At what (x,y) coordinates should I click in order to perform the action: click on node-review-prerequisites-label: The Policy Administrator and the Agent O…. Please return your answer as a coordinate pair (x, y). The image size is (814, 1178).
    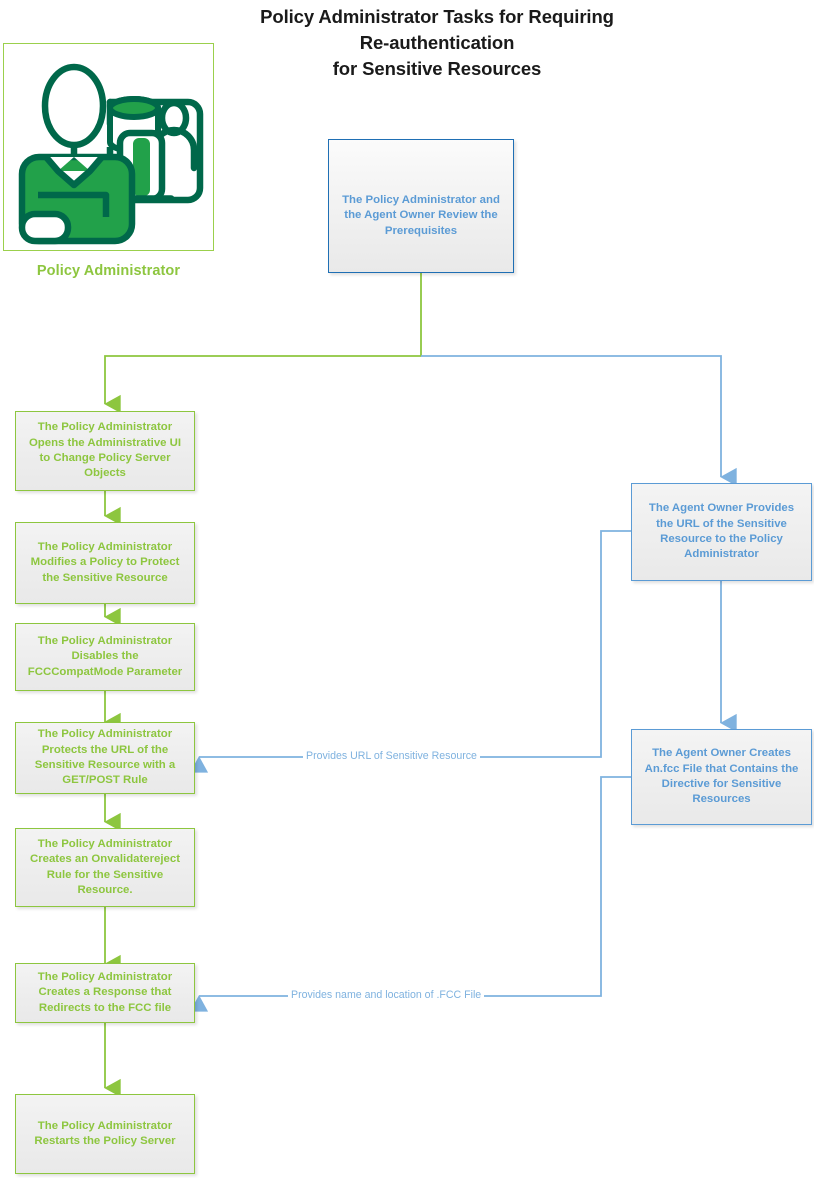
    Looking at the image, I should click on (421, 215).